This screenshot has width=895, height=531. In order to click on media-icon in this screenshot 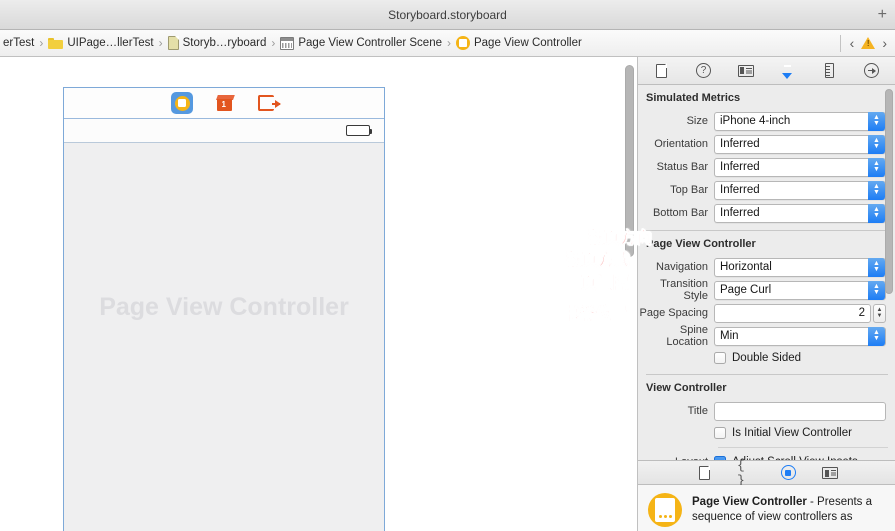, I will do `click(830, 472)`.